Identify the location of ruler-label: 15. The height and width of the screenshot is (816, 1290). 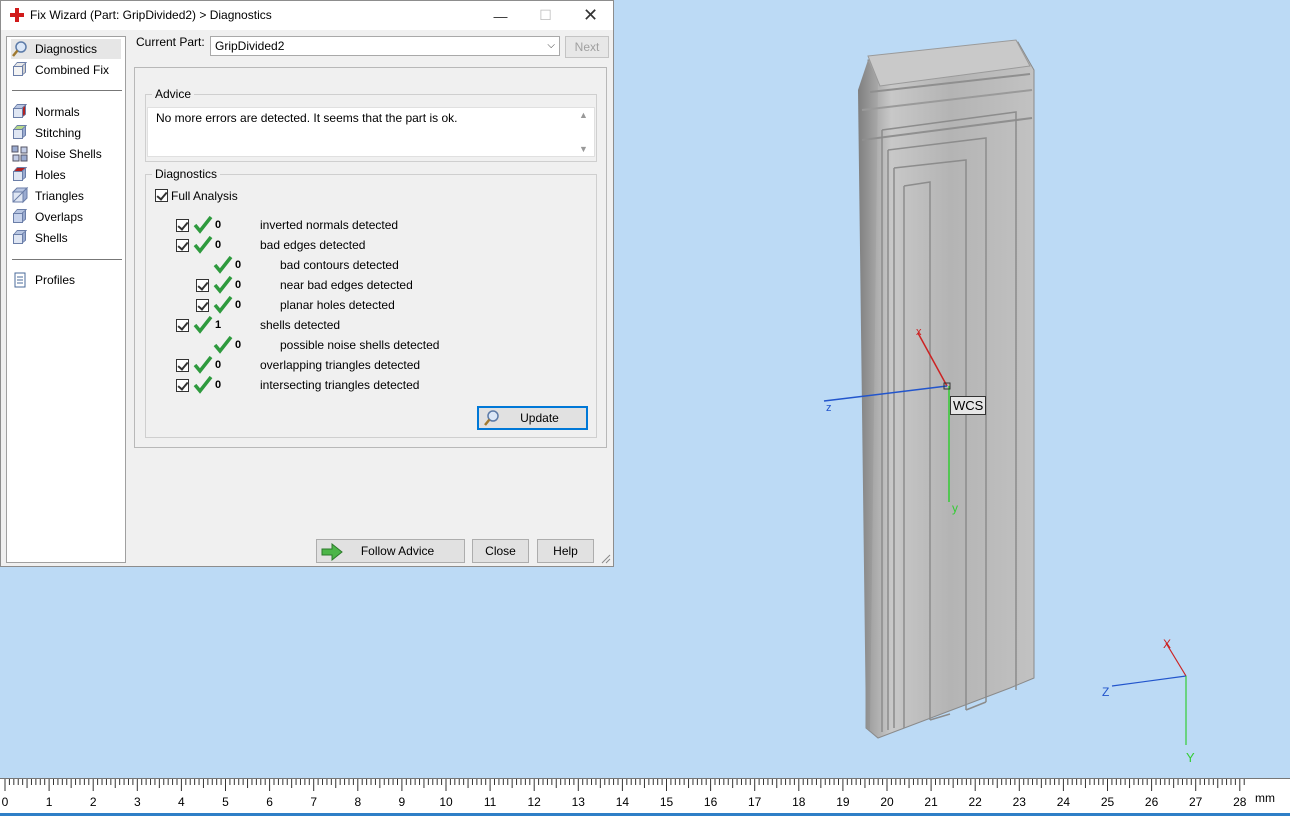
(666, 802).